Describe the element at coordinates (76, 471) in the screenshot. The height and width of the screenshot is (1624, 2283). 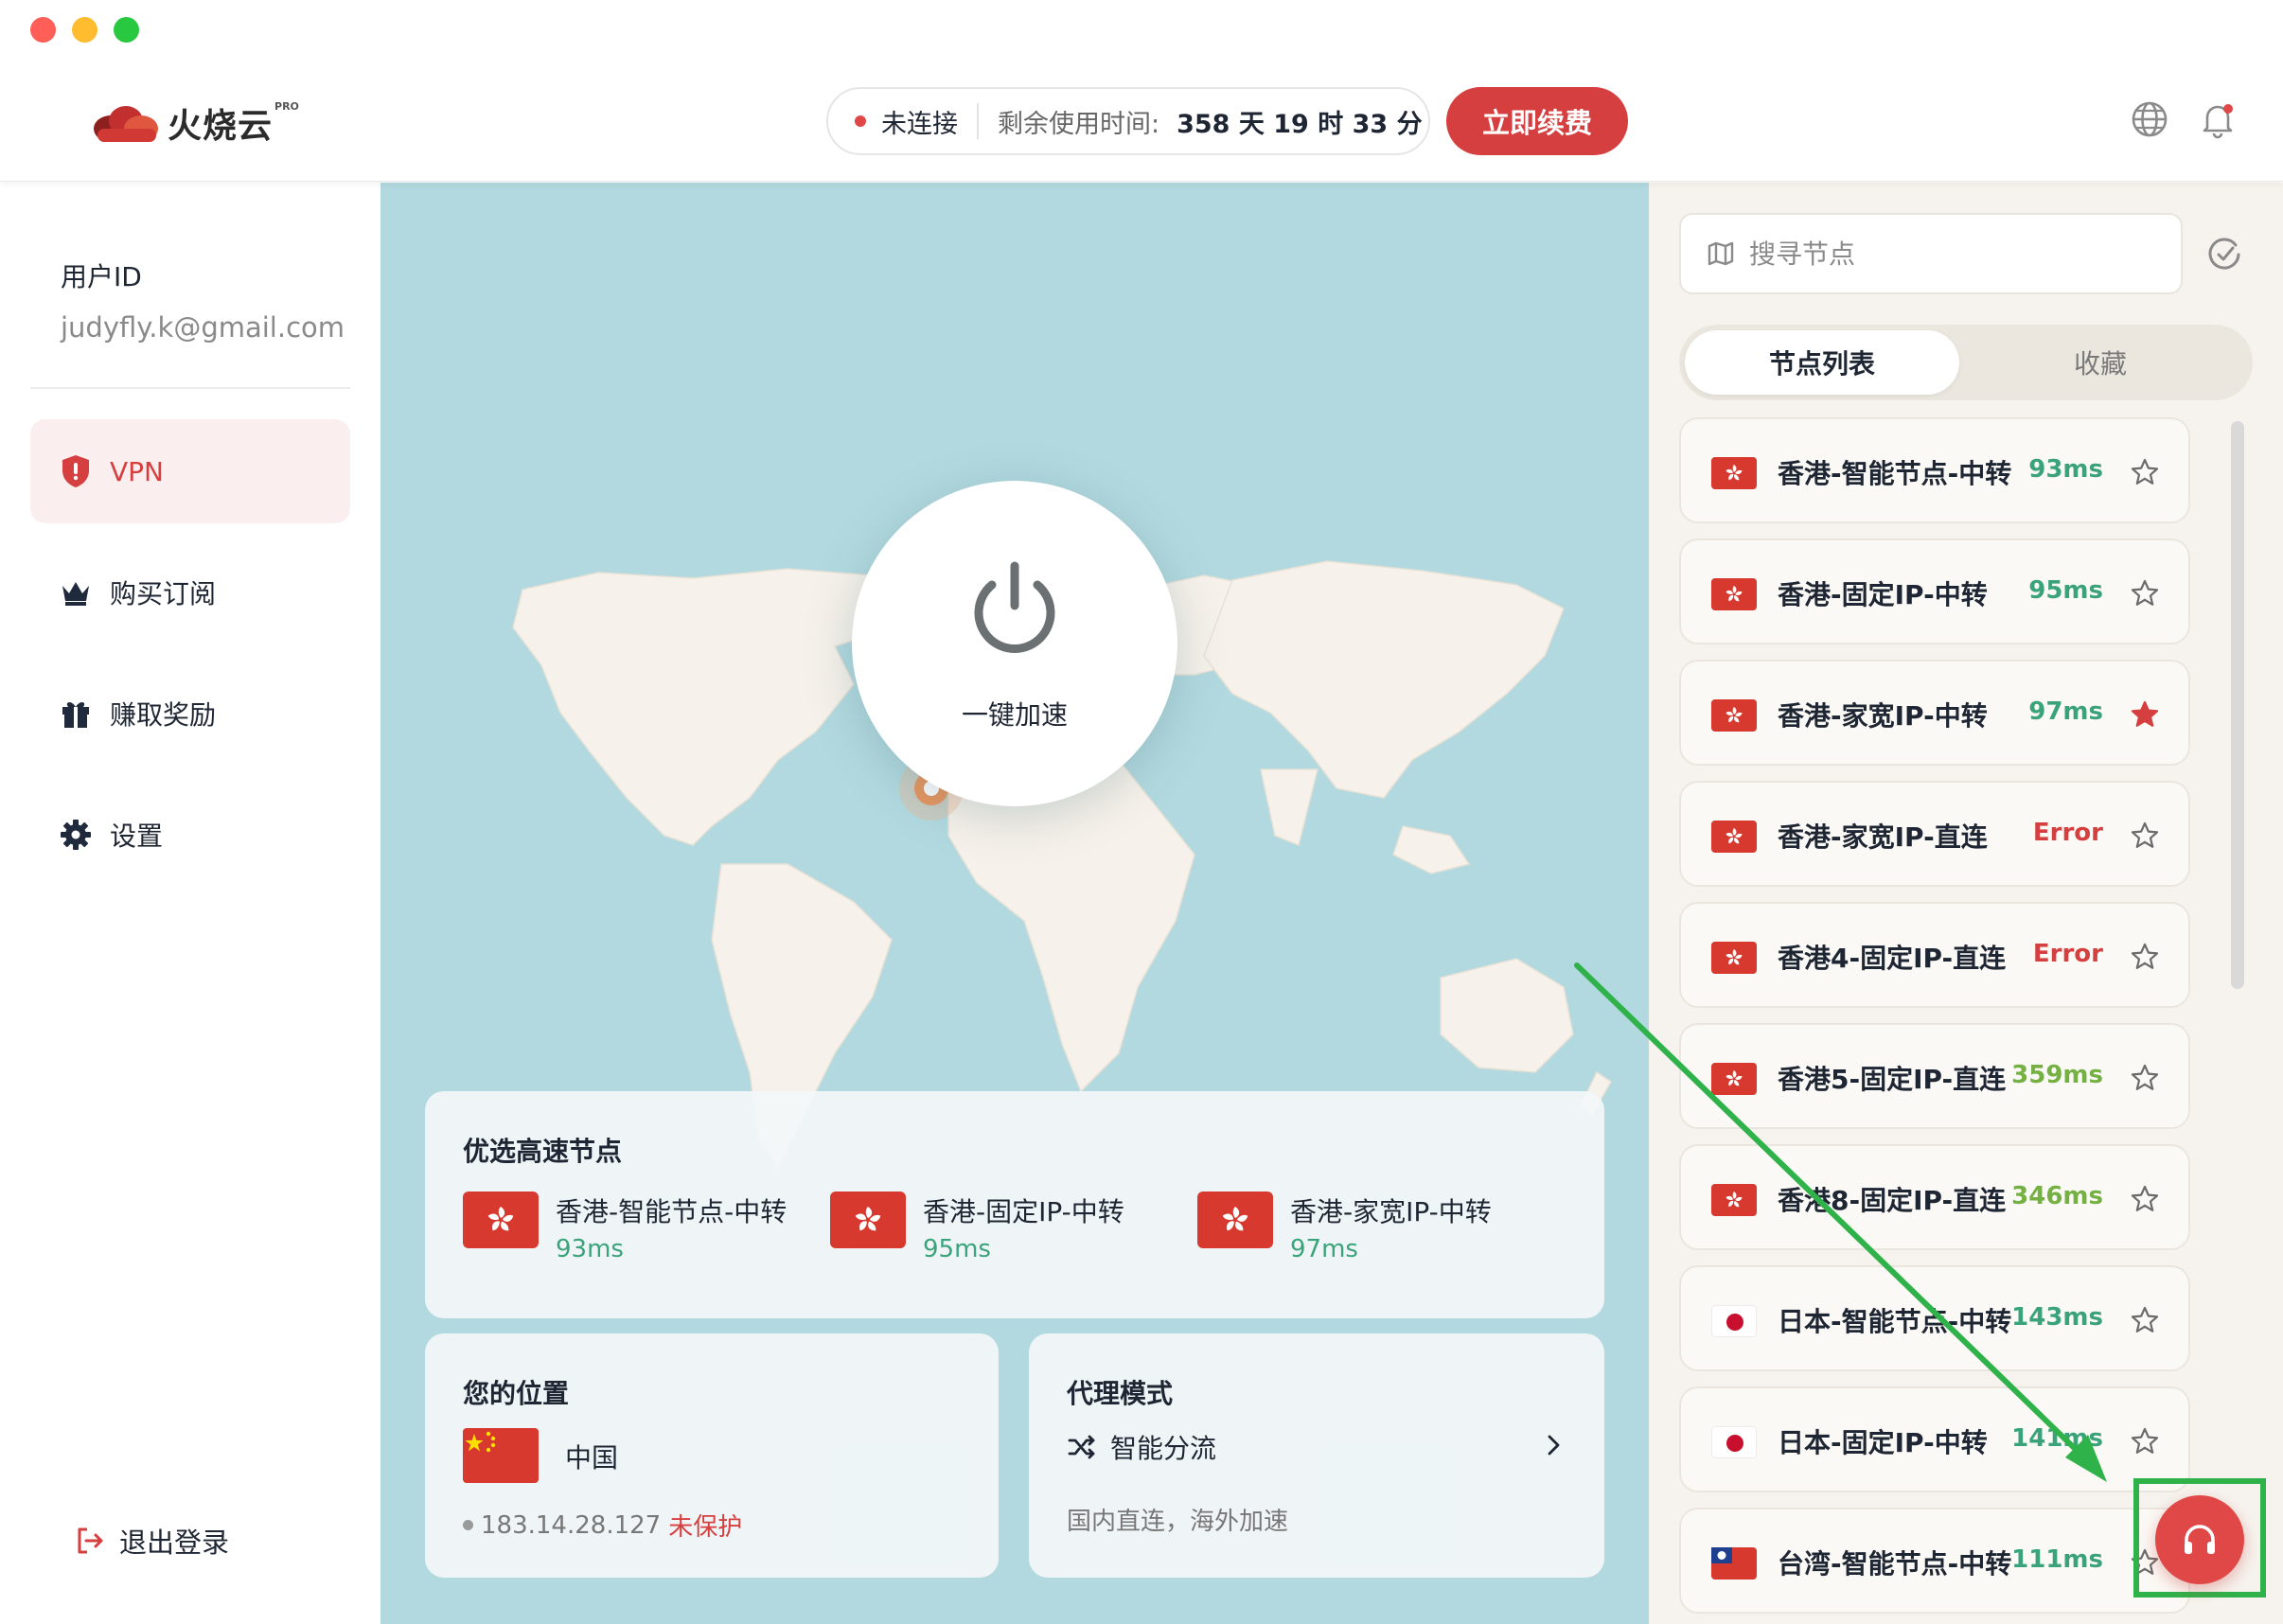
I see `shield-icon` at that location.